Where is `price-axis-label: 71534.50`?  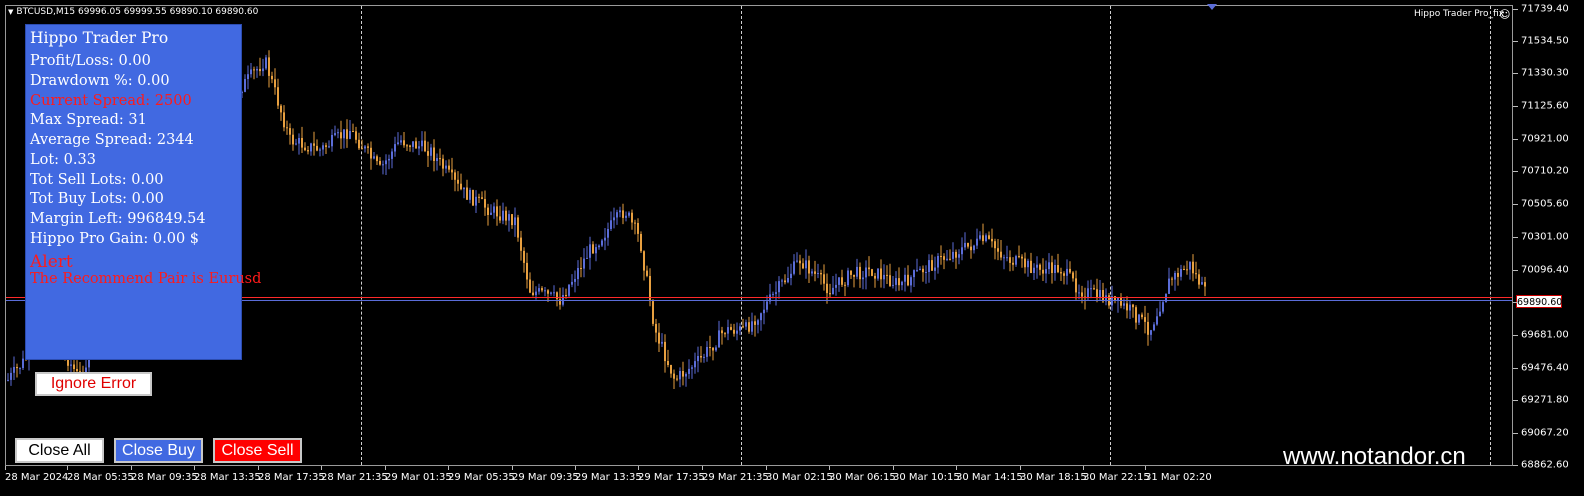 price-axis-label: 71534.50 is located at coordinates (1545, 41).